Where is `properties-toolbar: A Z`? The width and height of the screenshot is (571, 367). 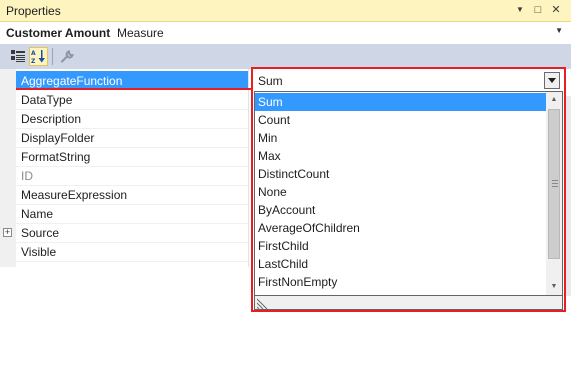
properties-toolbar: A Z is located at coordinates (285, 56).